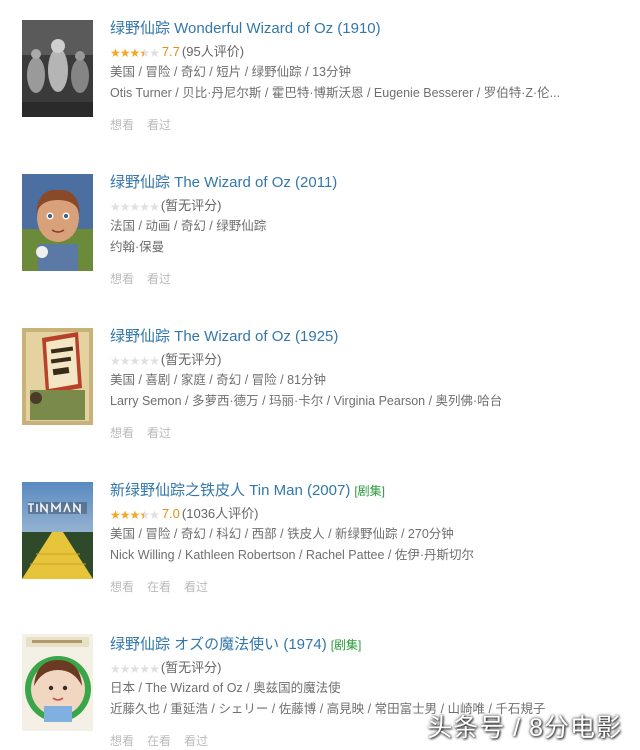  What do you see at coordinates (220, 513) in the screenshot?
I see `rating-count: (1036人评价)` at bounding box center [220, 513].